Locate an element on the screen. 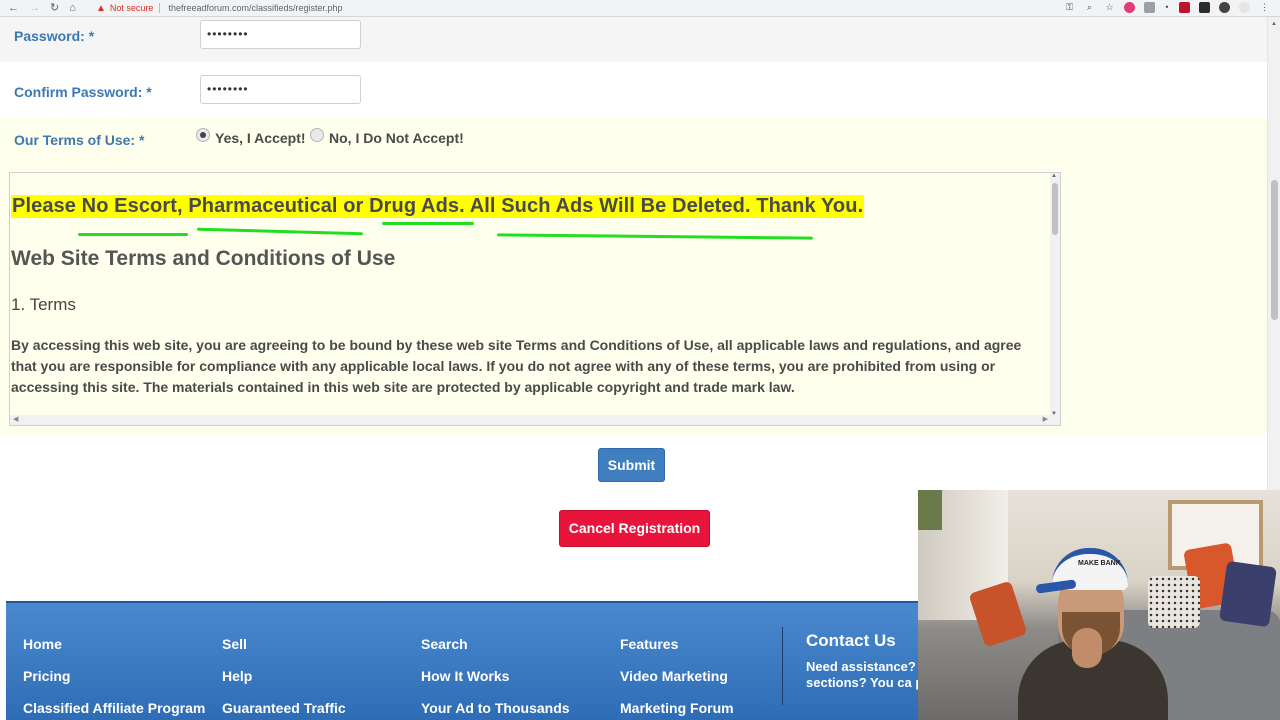  scroll-left-icon: ◀ is located at coordinates (15, 419).